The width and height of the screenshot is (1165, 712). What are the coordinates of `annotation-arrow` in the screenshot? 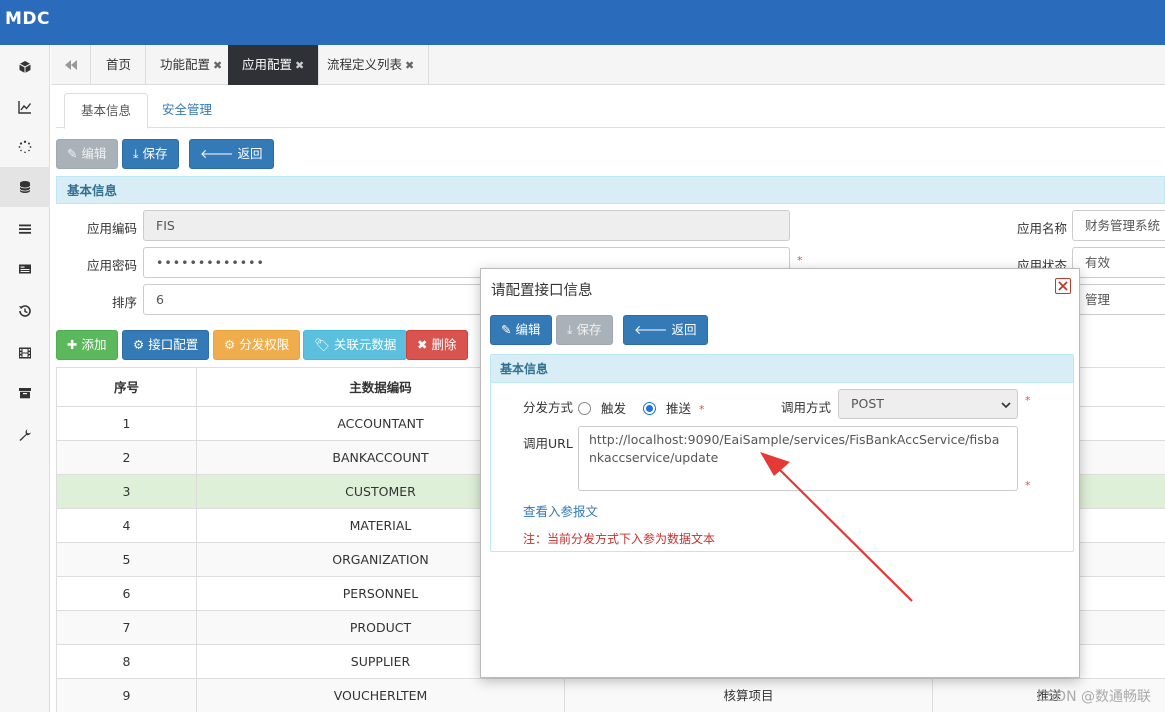 It's located at (836, 527).